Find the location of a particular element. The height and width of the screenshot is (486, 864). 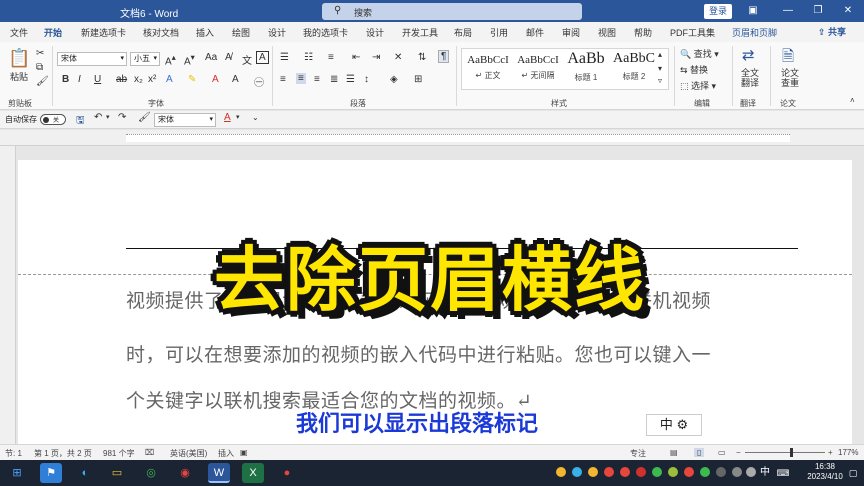

subscript-icon: x₂ is located at coordinates (138, 79).